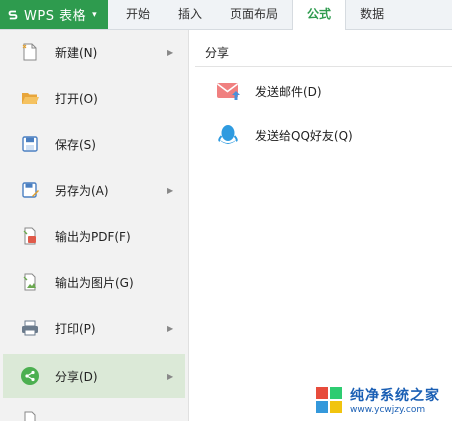 Image resolution: width=452 pixels, height=421 pixels. I want to click on menu-label-export-image: 输出为图片(G), so click(94, 282).